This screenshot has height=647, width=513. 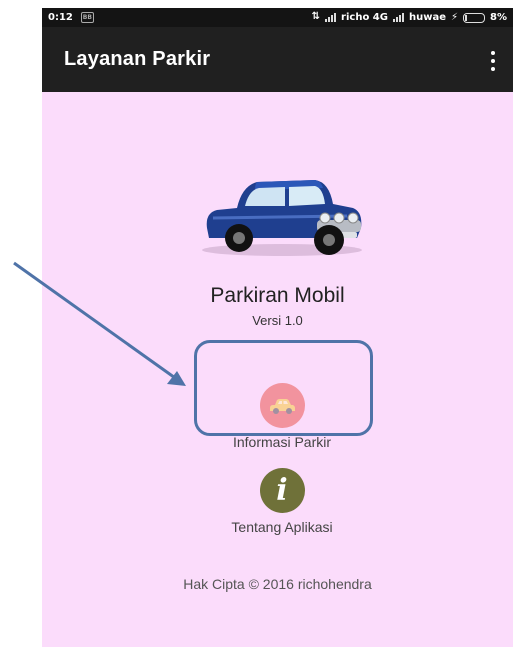 I want to click on menu-label-informasi-parkir: Informasi Parkir, so click(x=282, y=442).